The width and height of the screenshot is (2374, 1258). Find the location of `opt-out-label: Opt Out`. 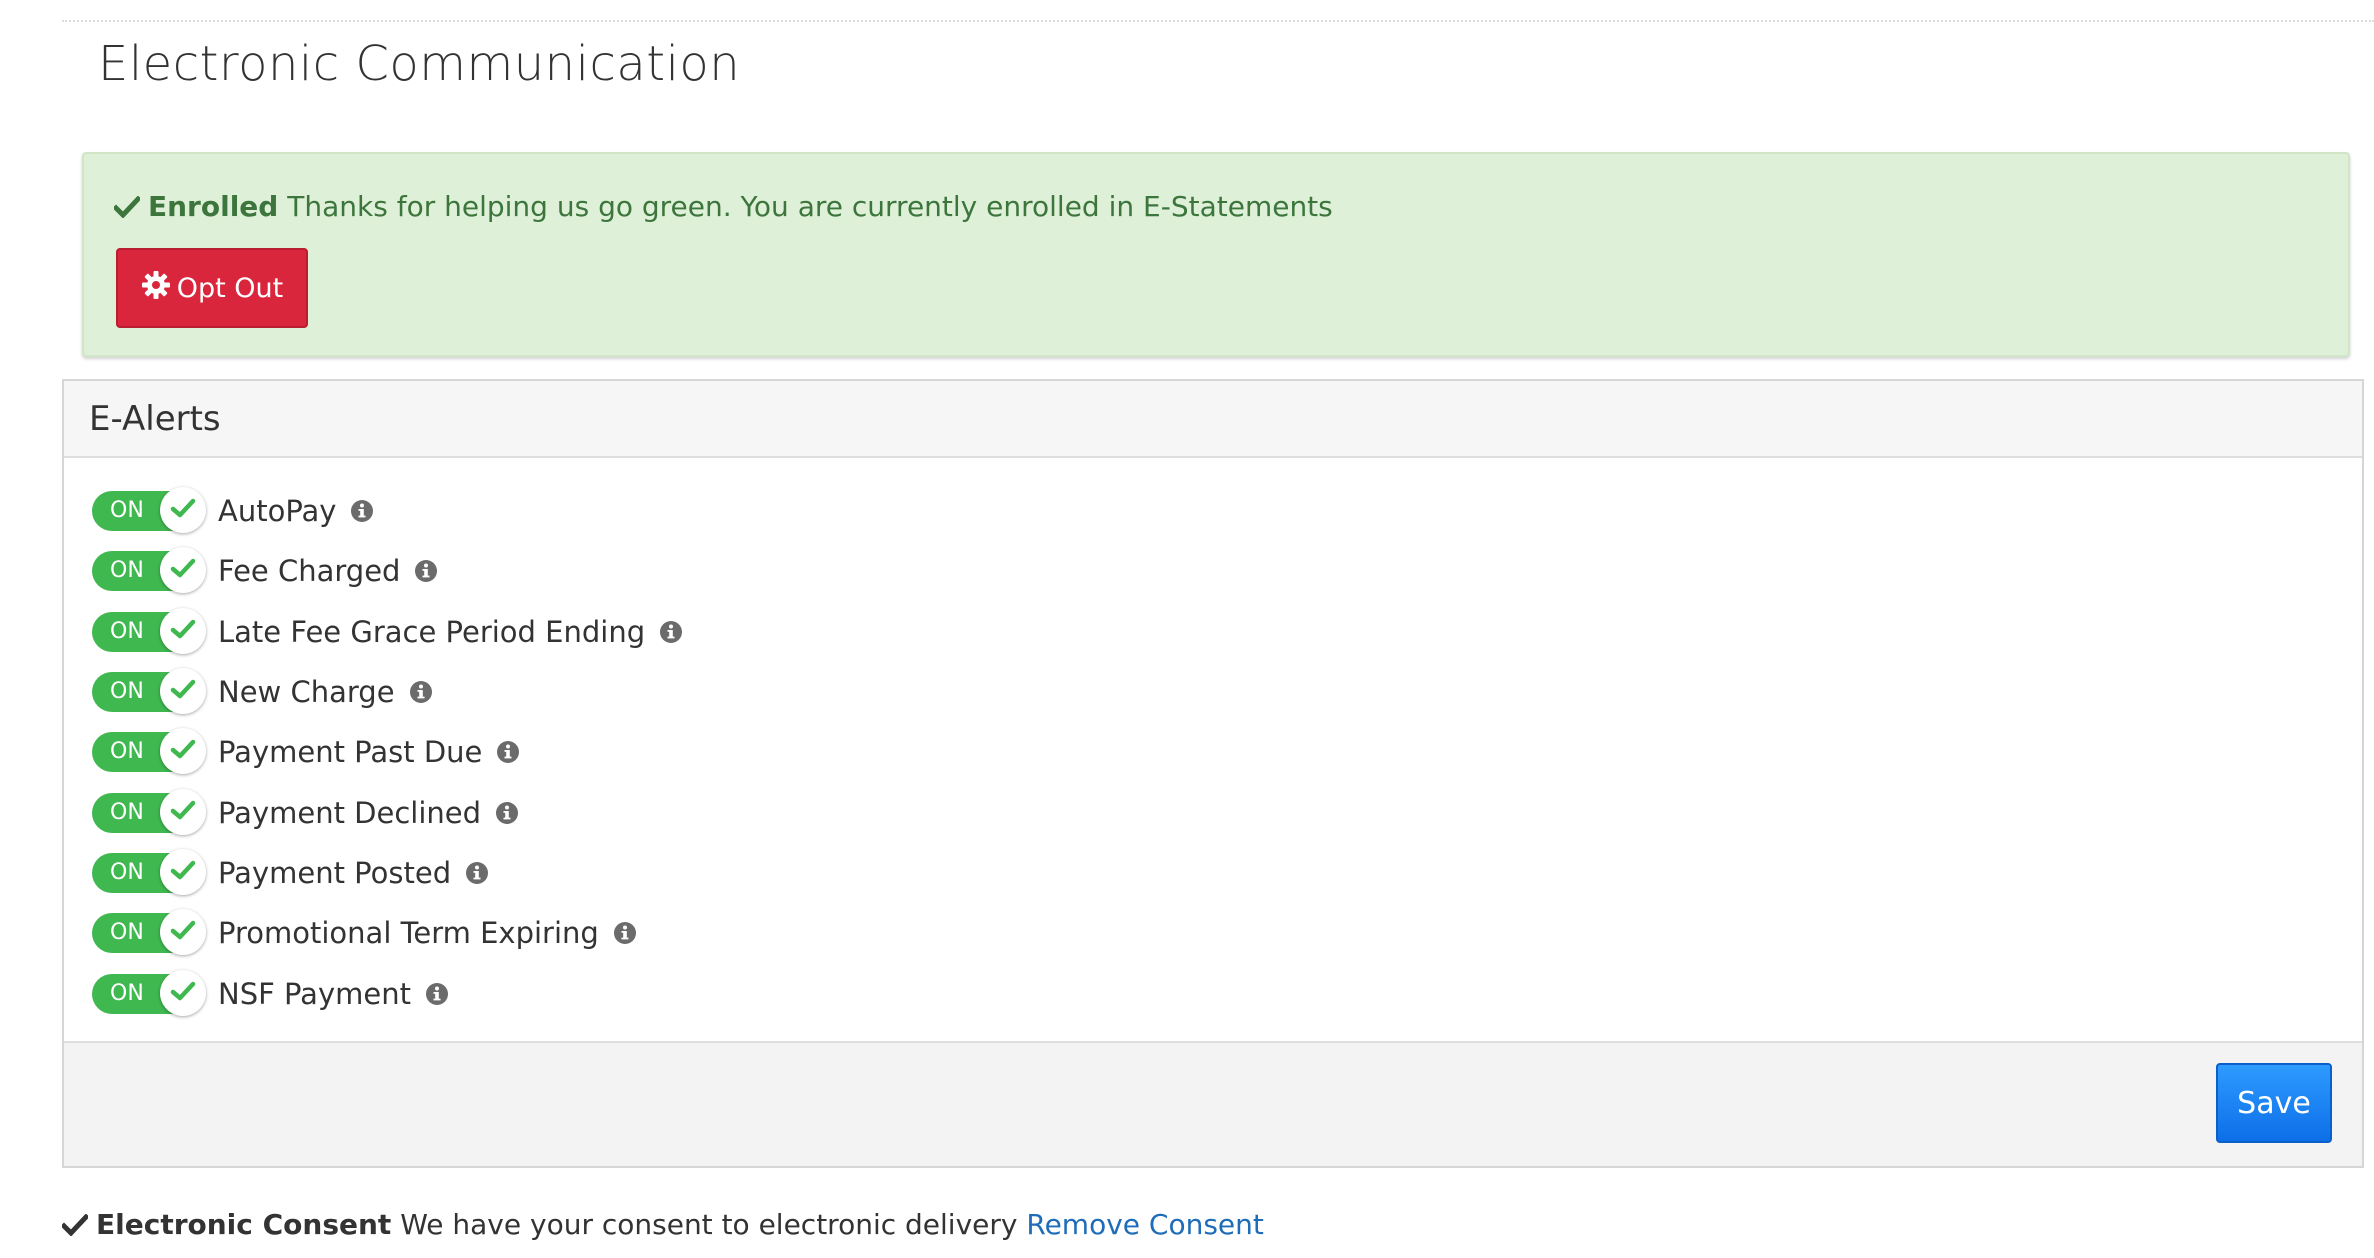

opt-out-label: Opt Out is located at coordinates (230, 288).